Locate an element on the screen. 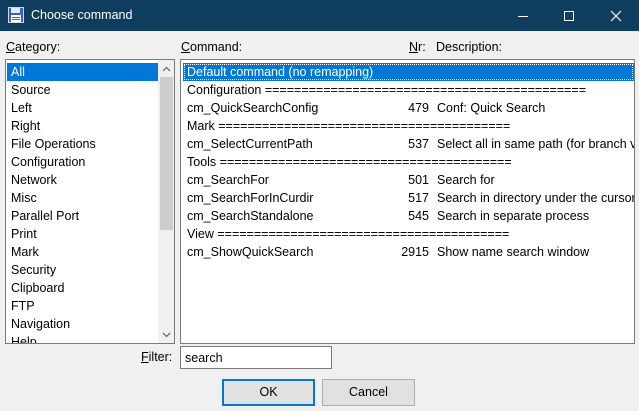 This screenshot has height=411, width=639. maximize-icon is located at coordinates (569, 15).